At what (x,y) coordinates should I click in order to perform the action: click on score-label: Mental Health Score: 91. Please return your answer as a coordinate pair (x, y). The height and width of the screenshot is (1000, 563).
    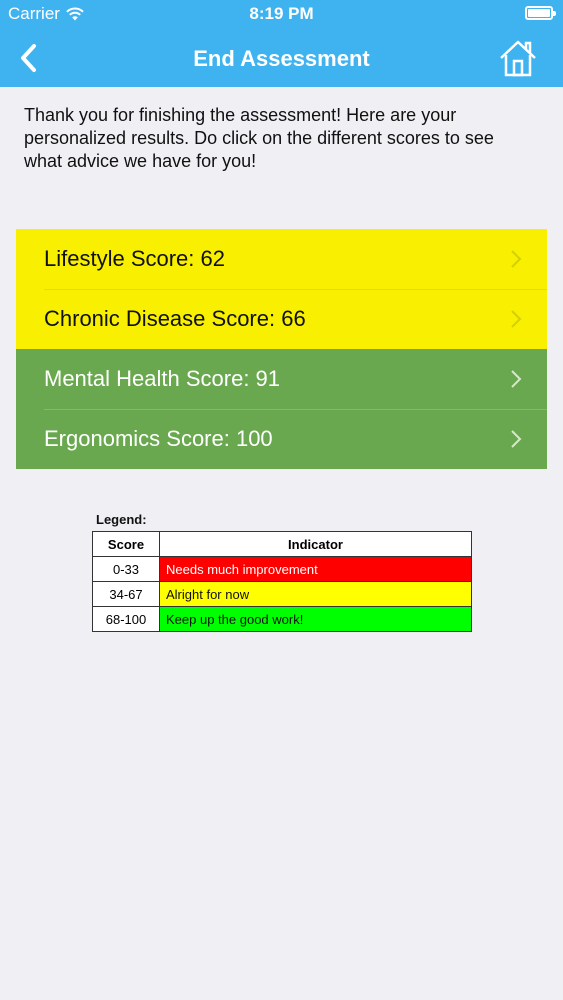
    Looking at the image, I should click on (162, 378).